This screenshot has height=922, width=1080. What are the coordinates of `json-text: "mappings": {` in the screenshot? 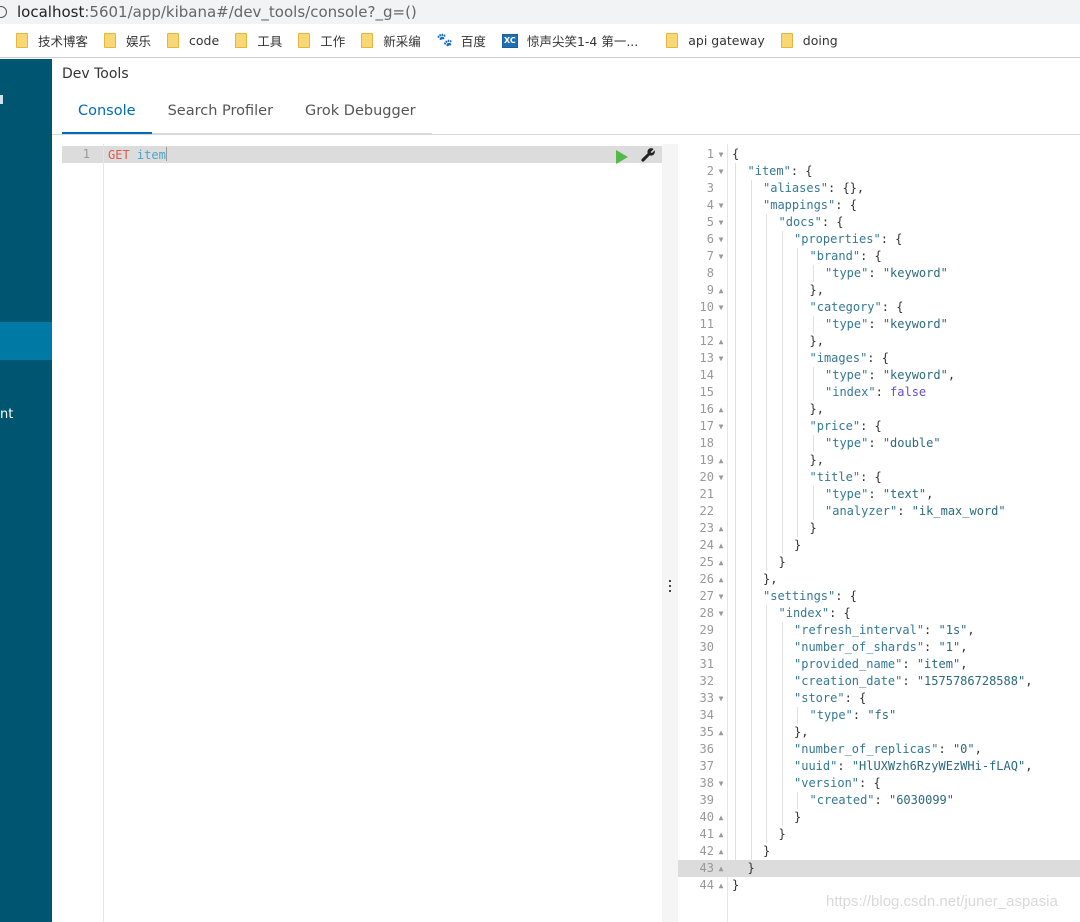 It's located at (810, 205).